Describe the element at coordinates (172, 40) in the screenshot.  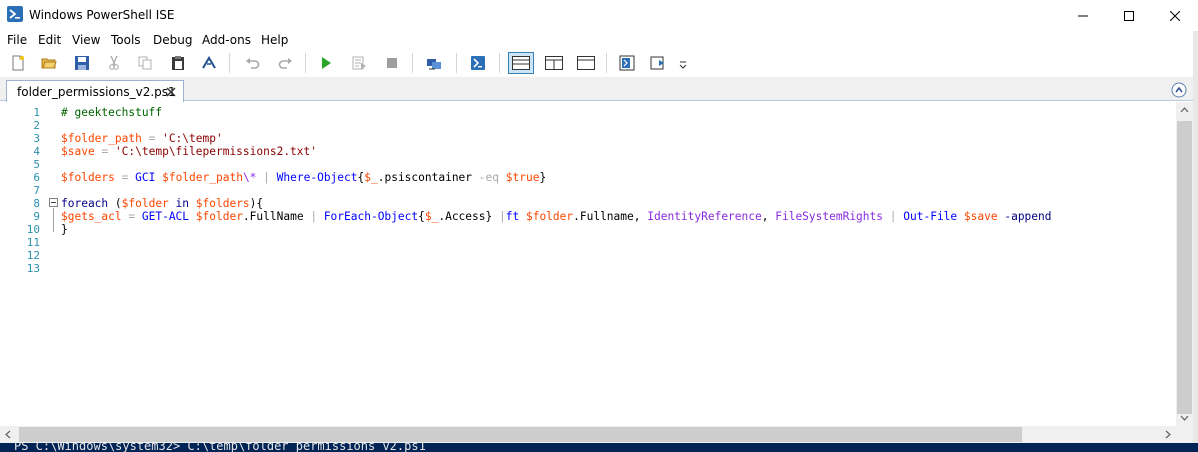
I see `menu-debug: Debug` at that location.